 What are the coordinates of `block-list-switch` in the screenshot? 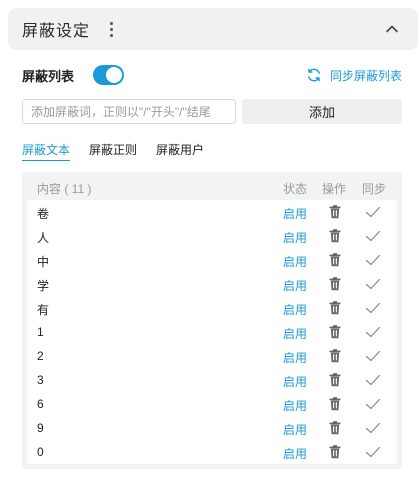 It's located at (109, 75).